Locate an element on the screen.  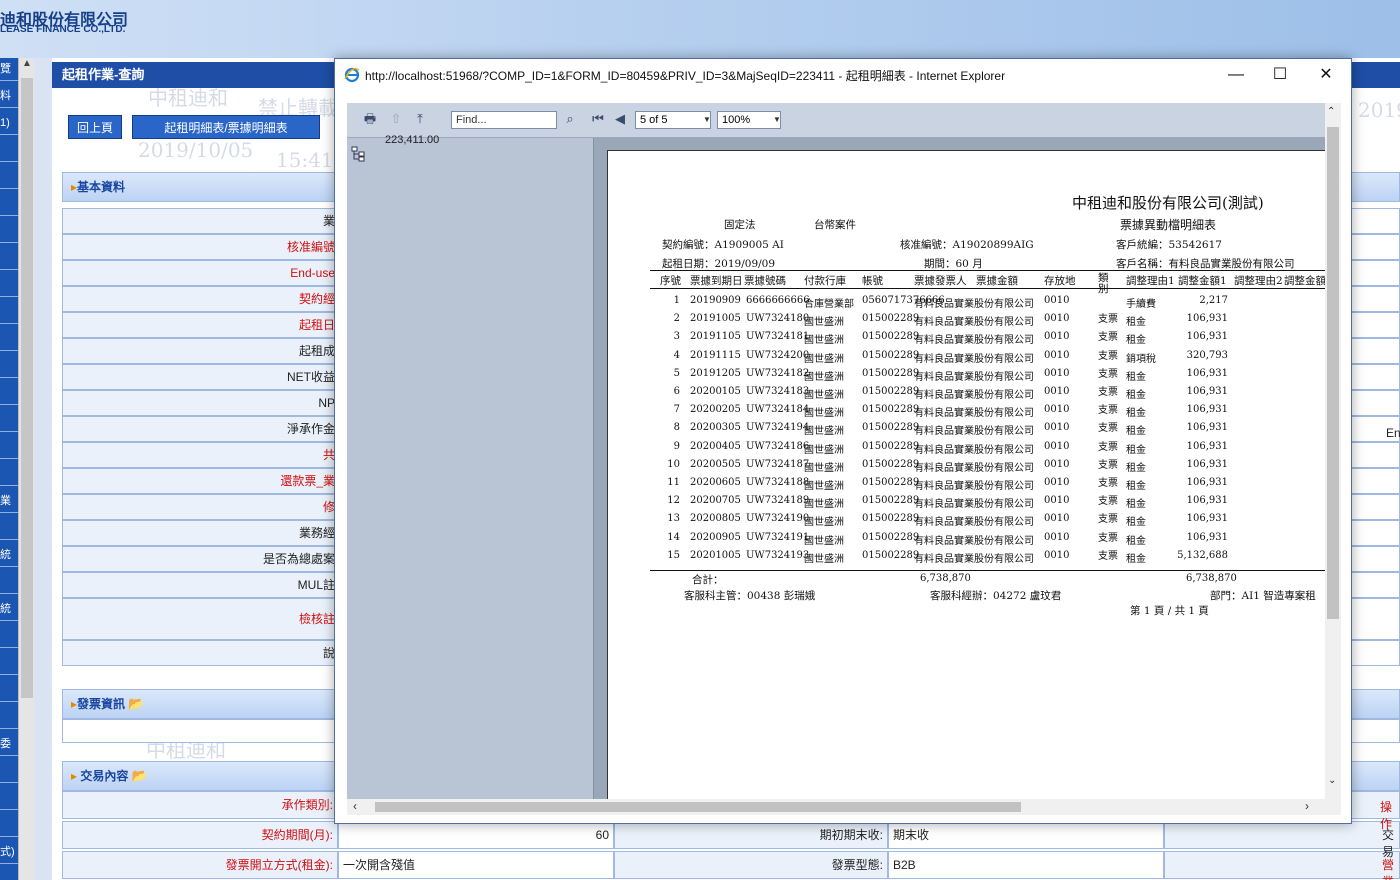
vertical-scrollbar: ⌃ ⌄ is located at coordinates (1333, 459).